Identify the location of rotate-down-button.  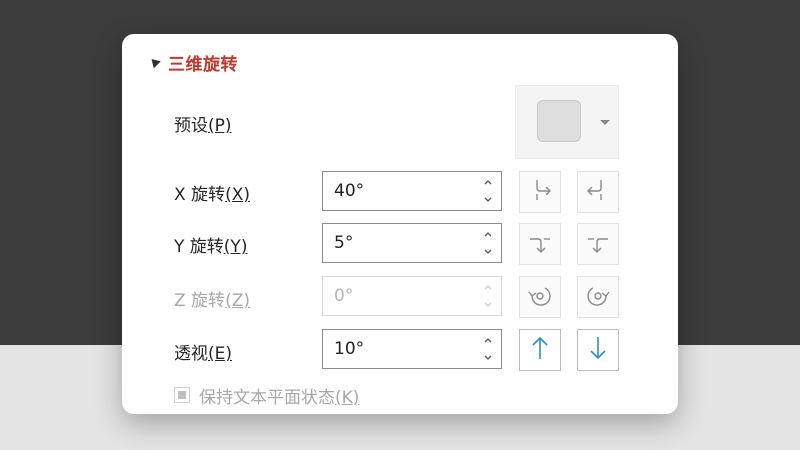
(598, 244).